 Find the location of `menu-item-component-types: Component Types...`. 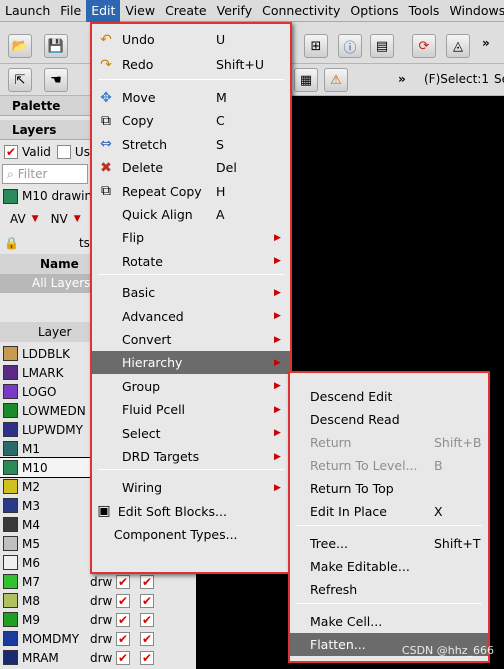

menu-item-component-types: Component Types... is located at coordinates (191, 534).